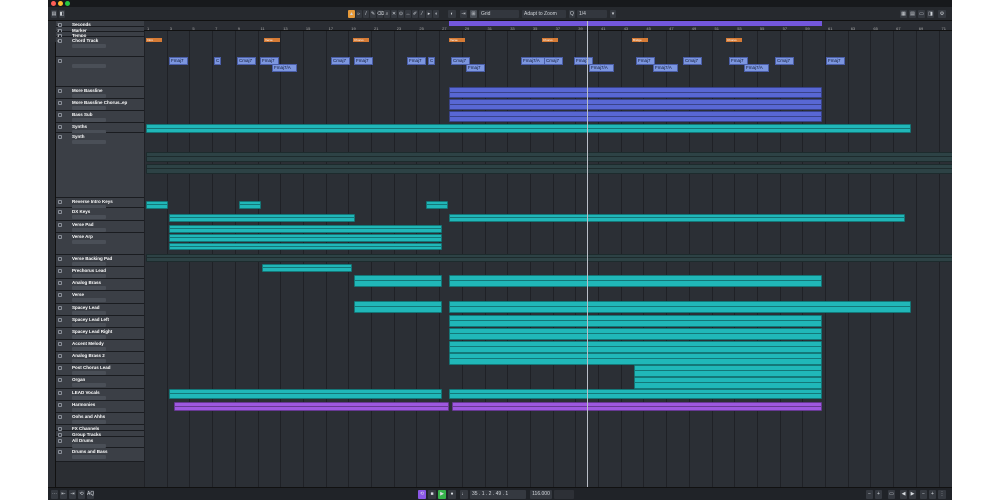  What do you see at coordinates (103, 214) in the screenshot?
I see `track-header: DX Keys` at bounding box center [103, 214].